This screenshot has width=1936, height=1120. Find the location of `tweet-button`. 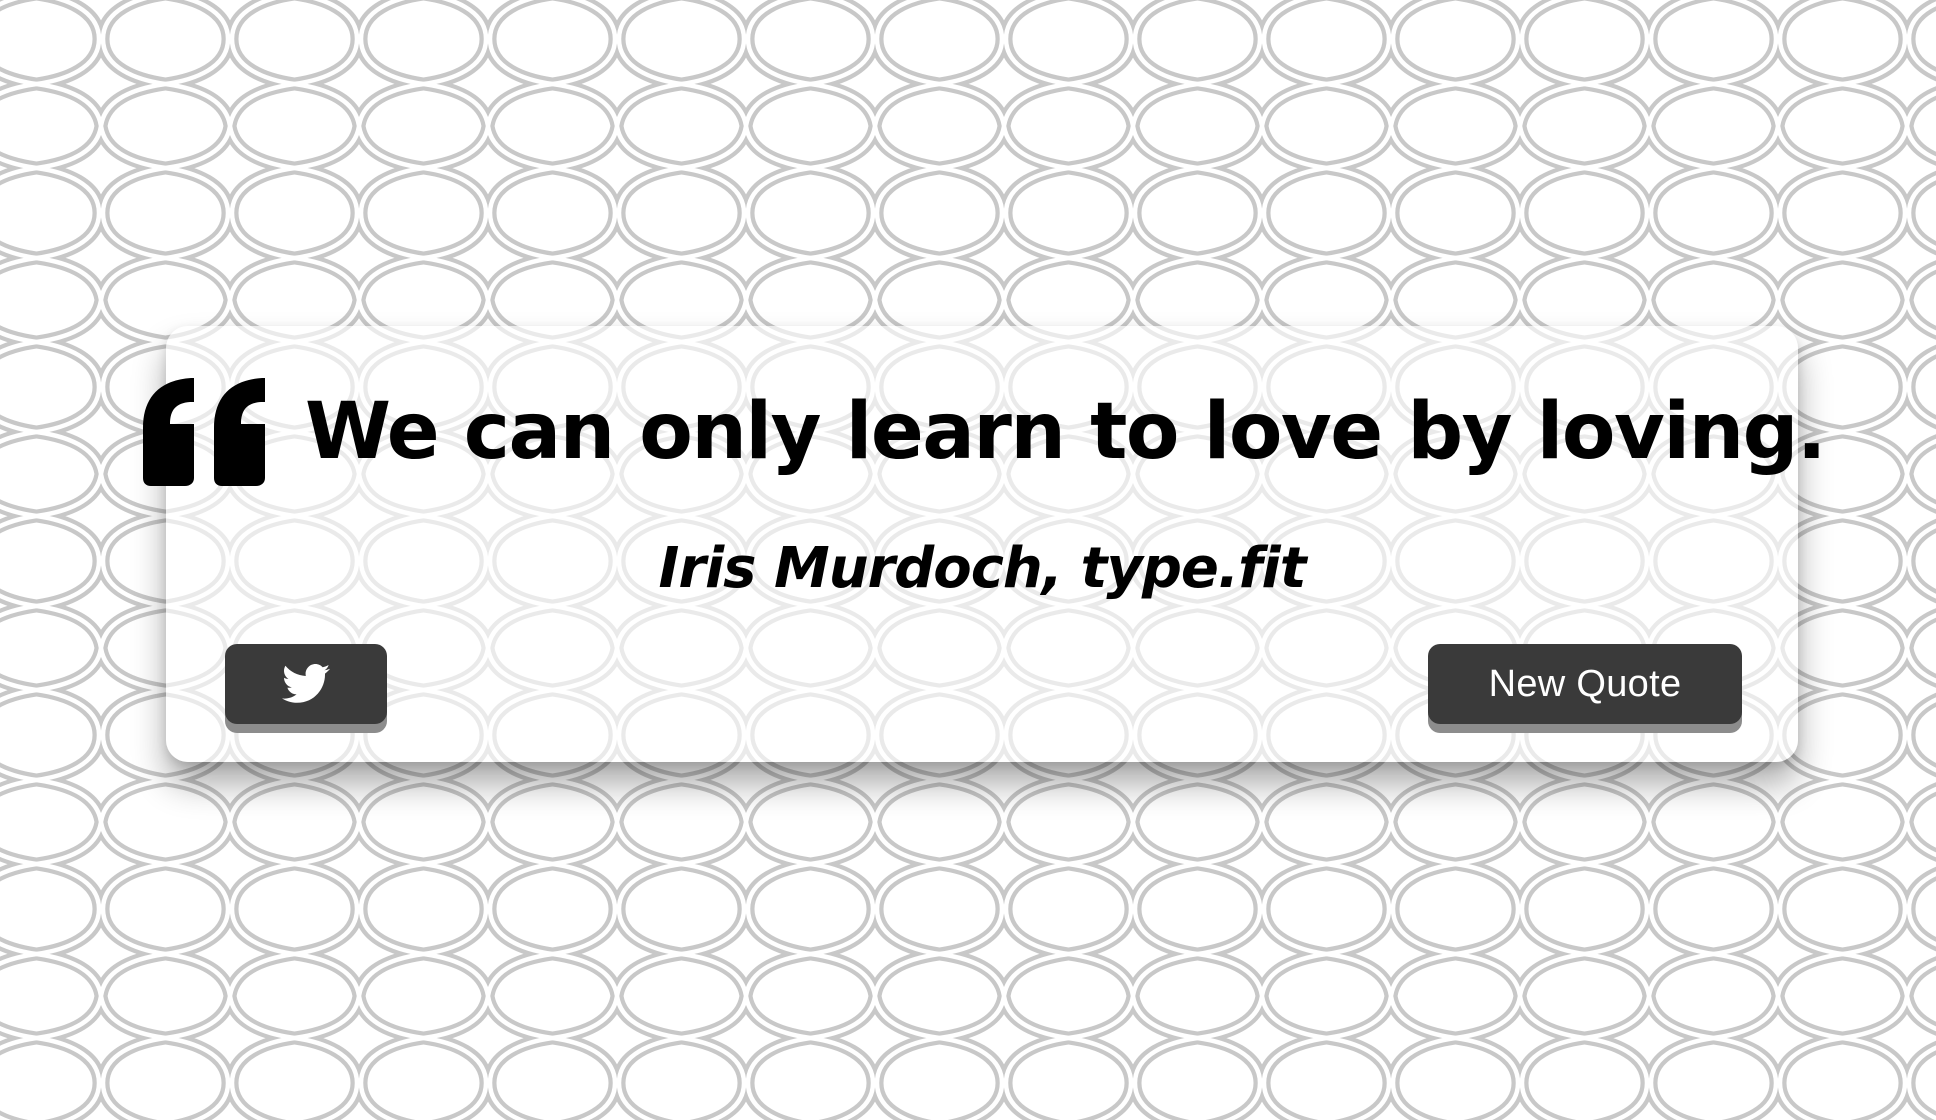

tweet-button is located at coordinates (306, 684).